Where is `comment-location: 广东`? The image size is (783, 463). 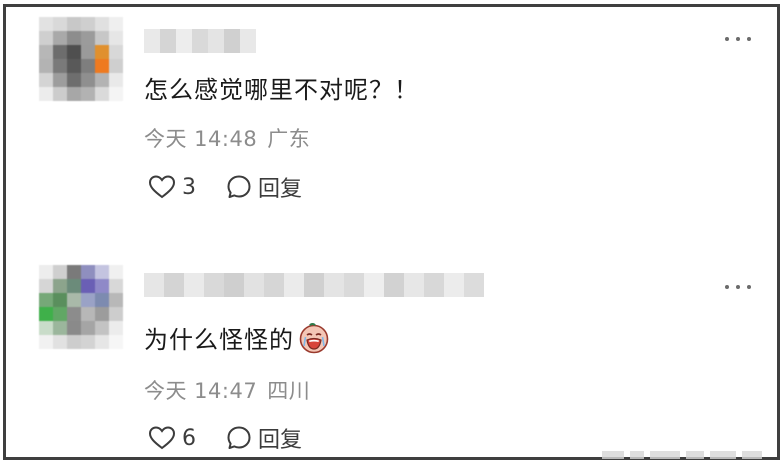
comment-location: 广东 is located at coordinates (289, 139).